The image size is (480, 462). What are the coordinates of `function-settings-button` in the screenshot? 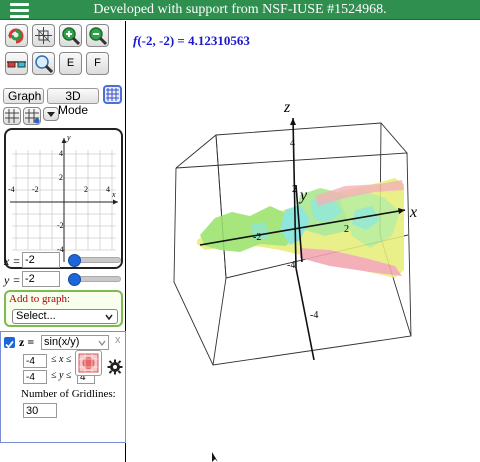 It's located at (115, 367).